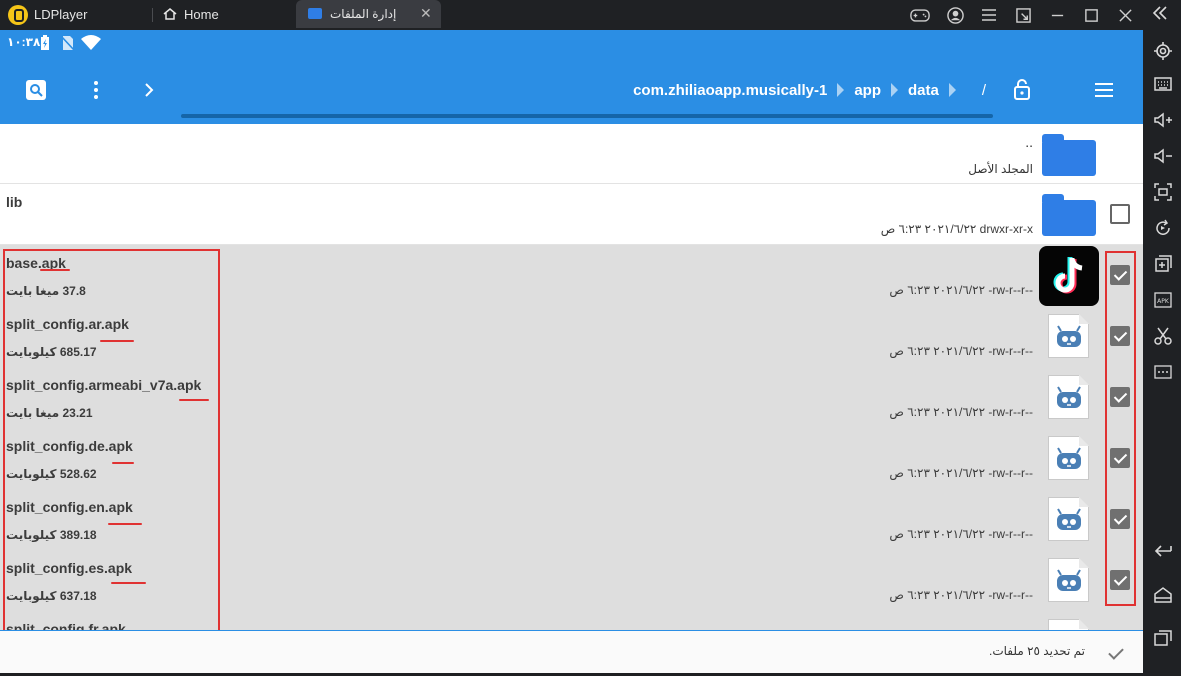 The image size is (1181, 676). Describe the element at coordinates (1023, 15) in the screenshot. I see `resize-icon` at that location.